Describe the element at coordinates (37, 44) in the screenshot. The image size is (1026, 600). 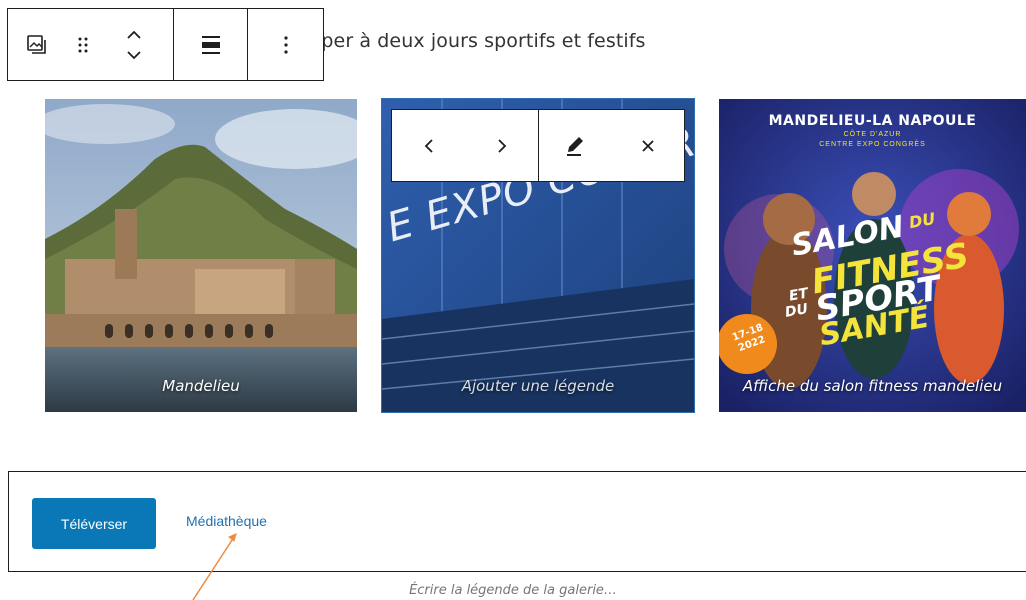
I see `gallery-icon` at that location.